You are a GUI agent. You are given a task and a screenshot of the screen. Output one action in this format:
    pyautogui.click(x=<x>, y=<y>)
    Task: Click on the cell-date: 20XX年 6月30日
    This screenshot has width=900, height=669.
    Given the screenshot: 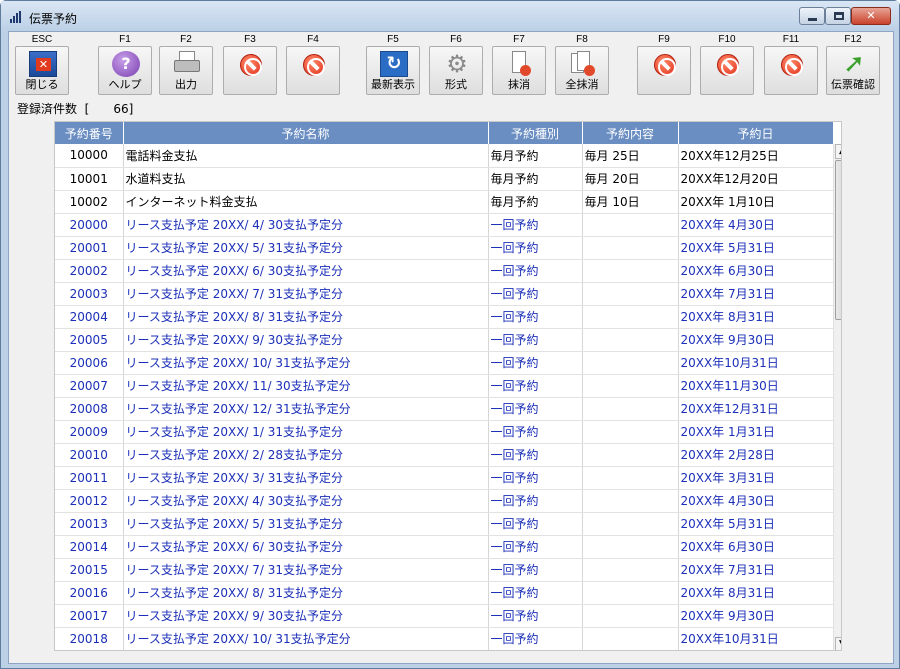 What is the action you would take?
    pyautogui.click(x=756, y=547)
    